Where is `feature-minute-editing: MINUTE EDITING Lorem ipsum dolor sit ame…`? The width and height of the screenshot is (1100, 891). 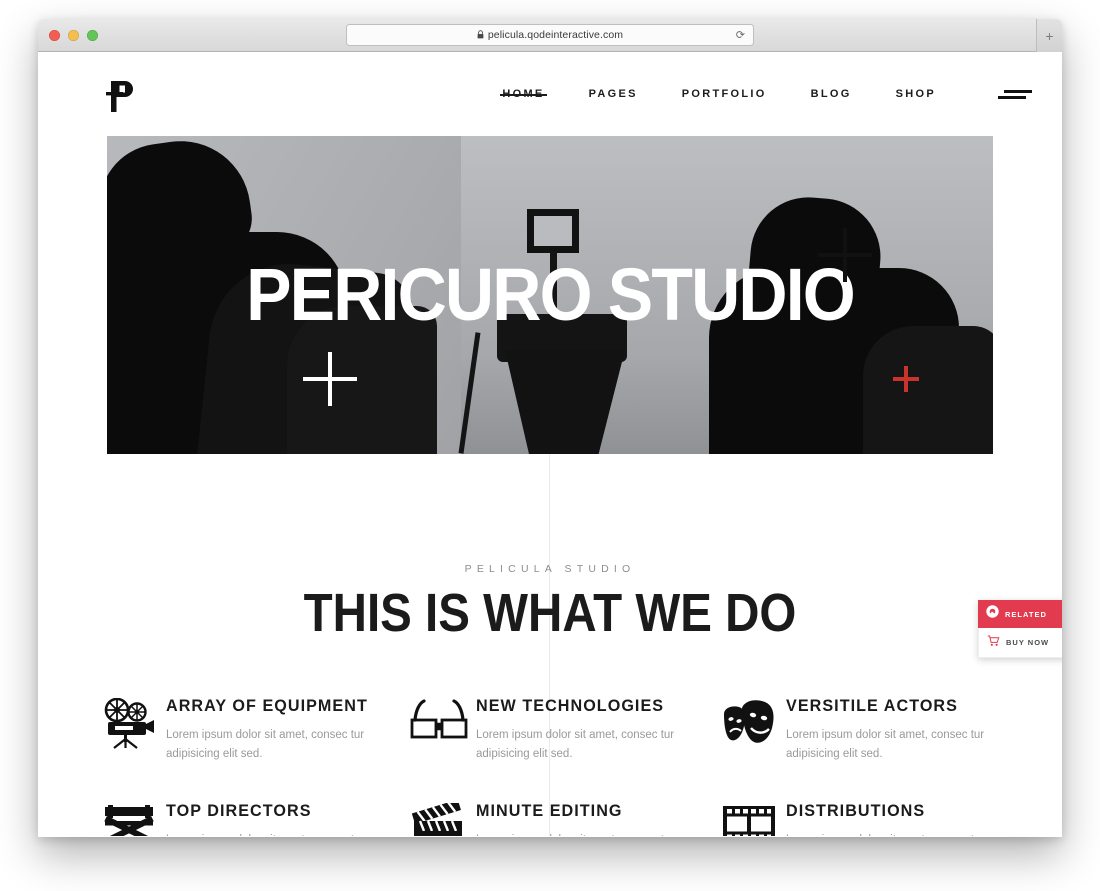 feature-minute-editing: MINUTE EDITING Lorem ipsum dolor sit ame… is located at coordinates (557, 811).